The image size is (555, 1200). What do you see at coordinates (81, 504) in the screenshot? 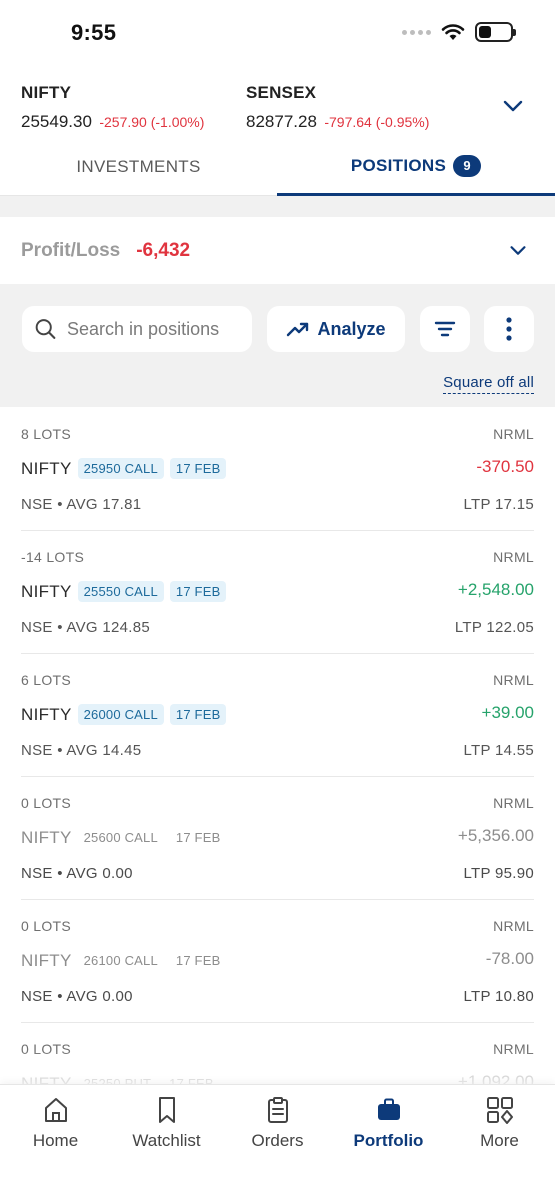
I see `position-exchange-avg: NSE • AVG 17.81` at bounding box center [81, 504].